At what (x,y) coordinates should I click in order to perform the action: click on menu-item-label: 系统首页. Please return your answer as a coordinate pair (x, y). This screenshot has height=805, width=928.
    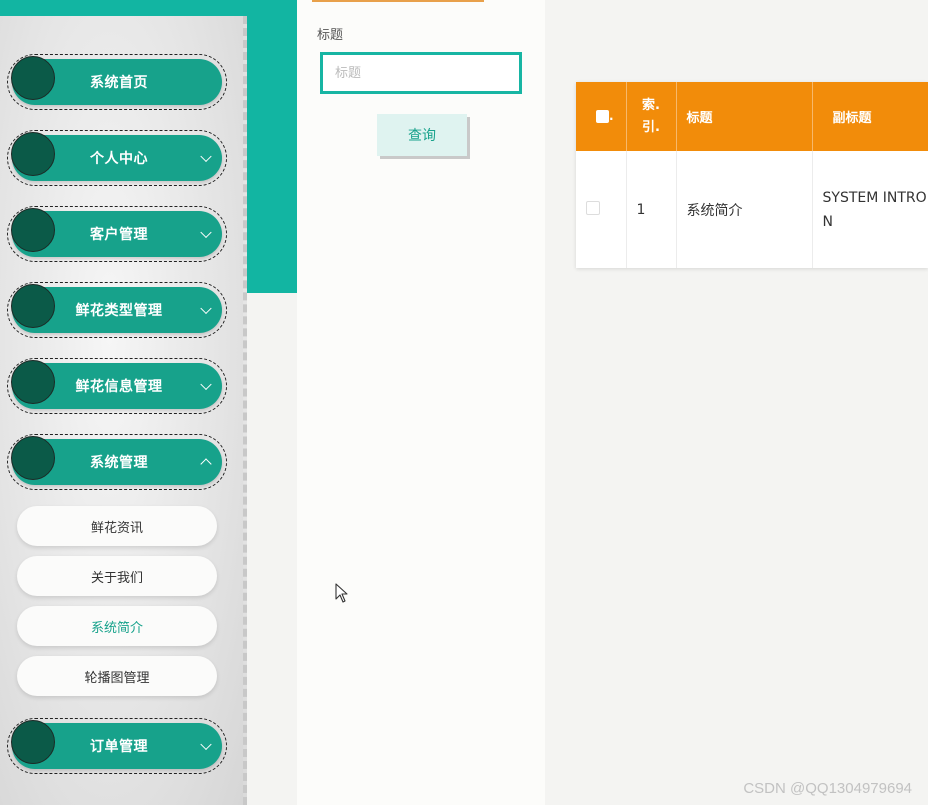
    Looking at the image, I should click on (119, 83).